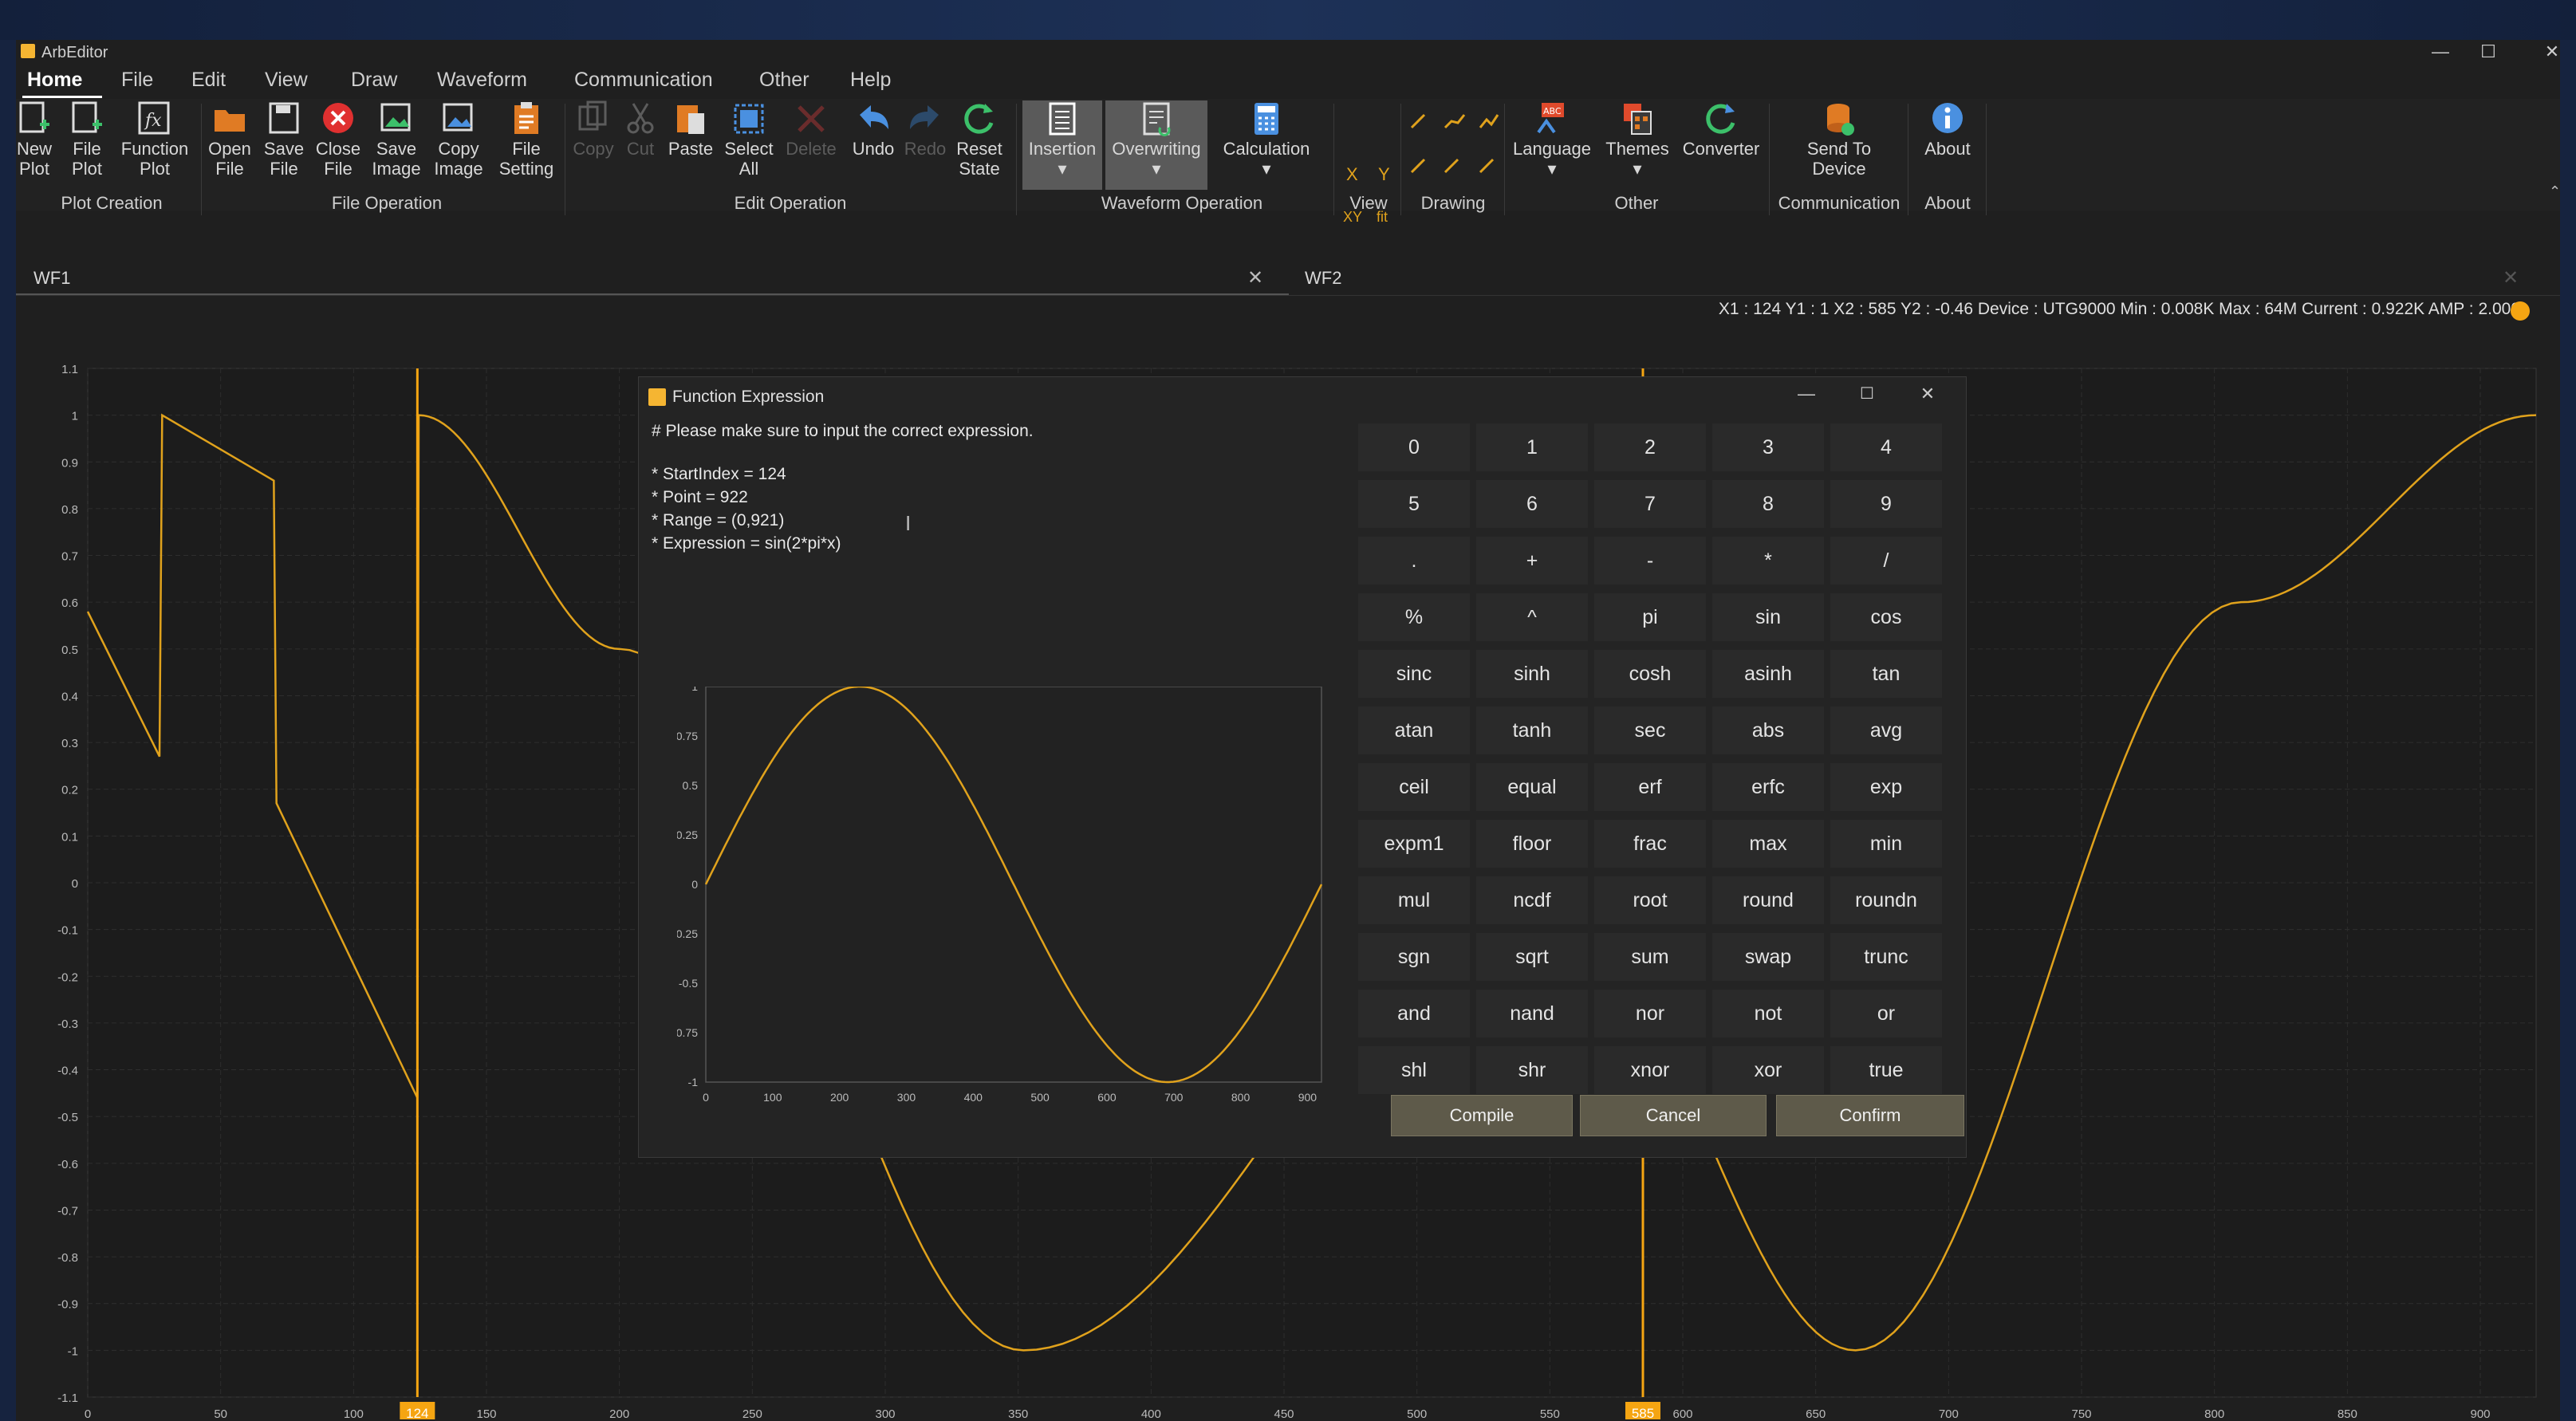  I want to click on key-button: tan, so click(1886, 674).